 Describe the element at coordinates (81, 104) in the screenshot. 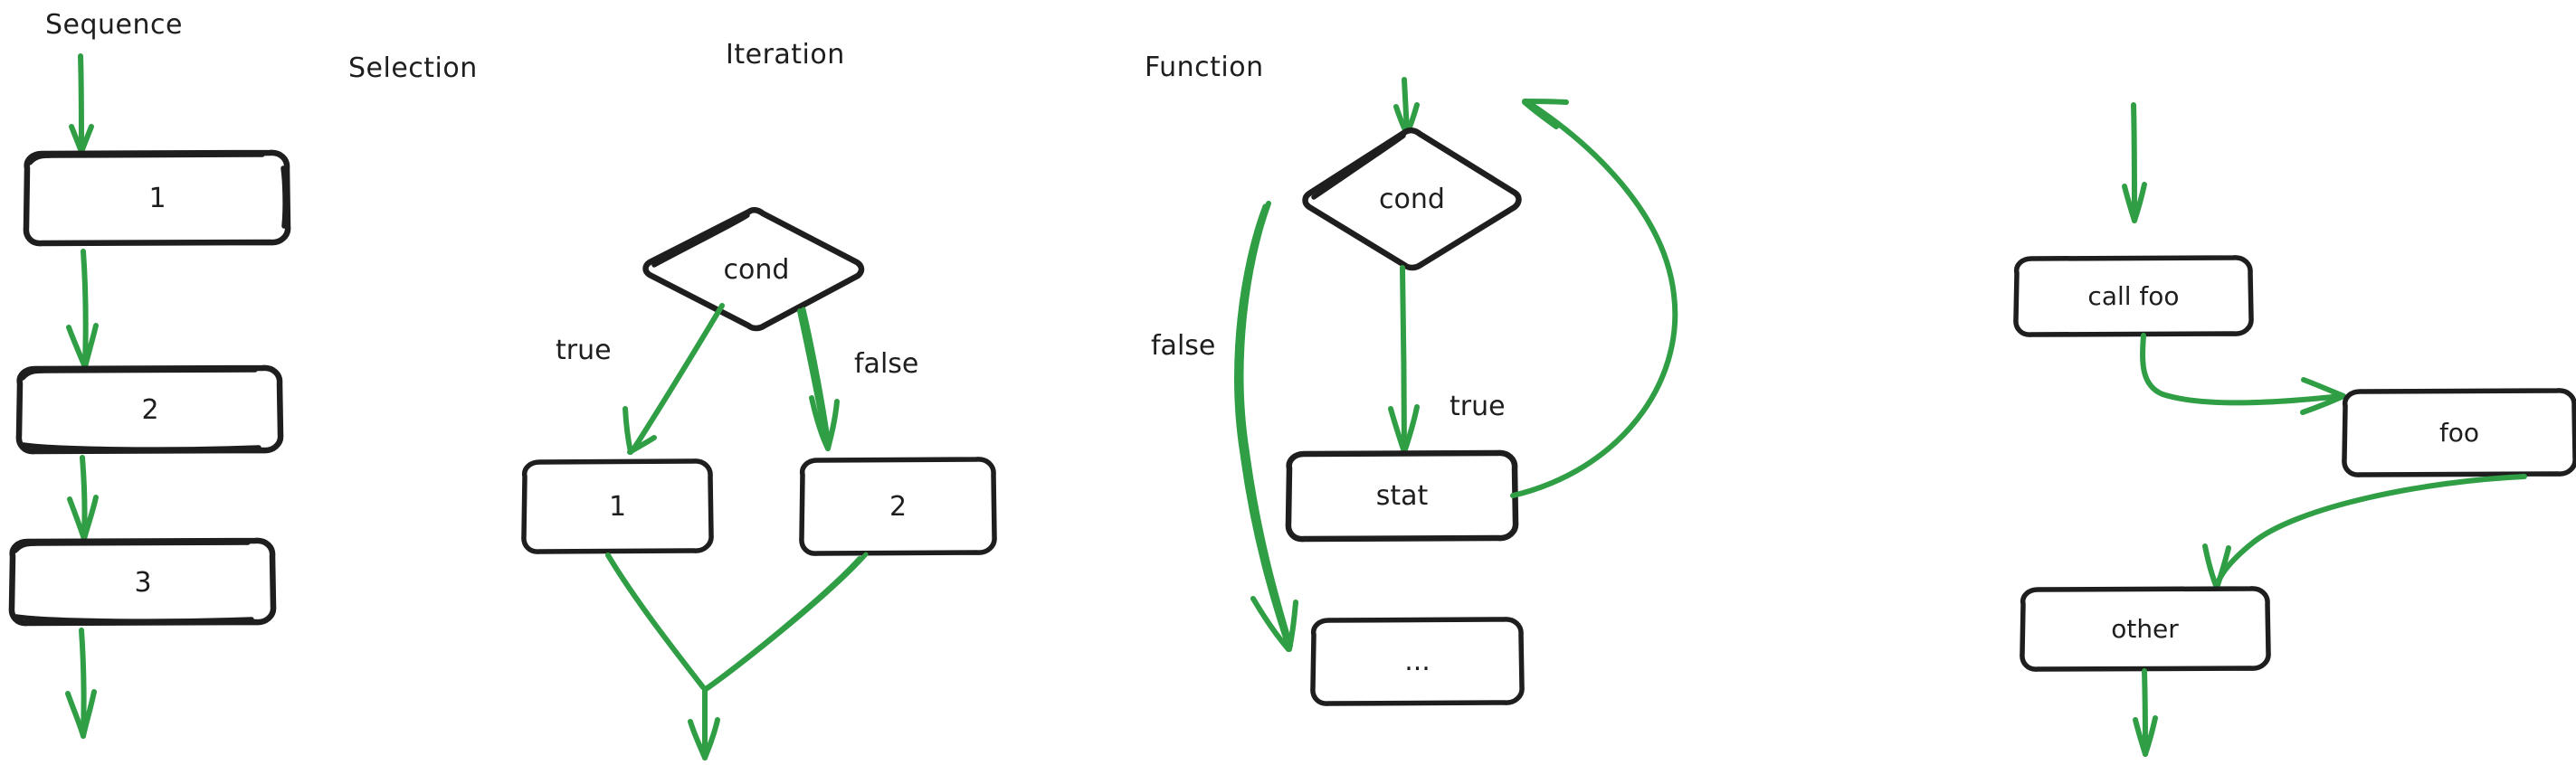

I see `edge-entry-to-seq1` at that location.